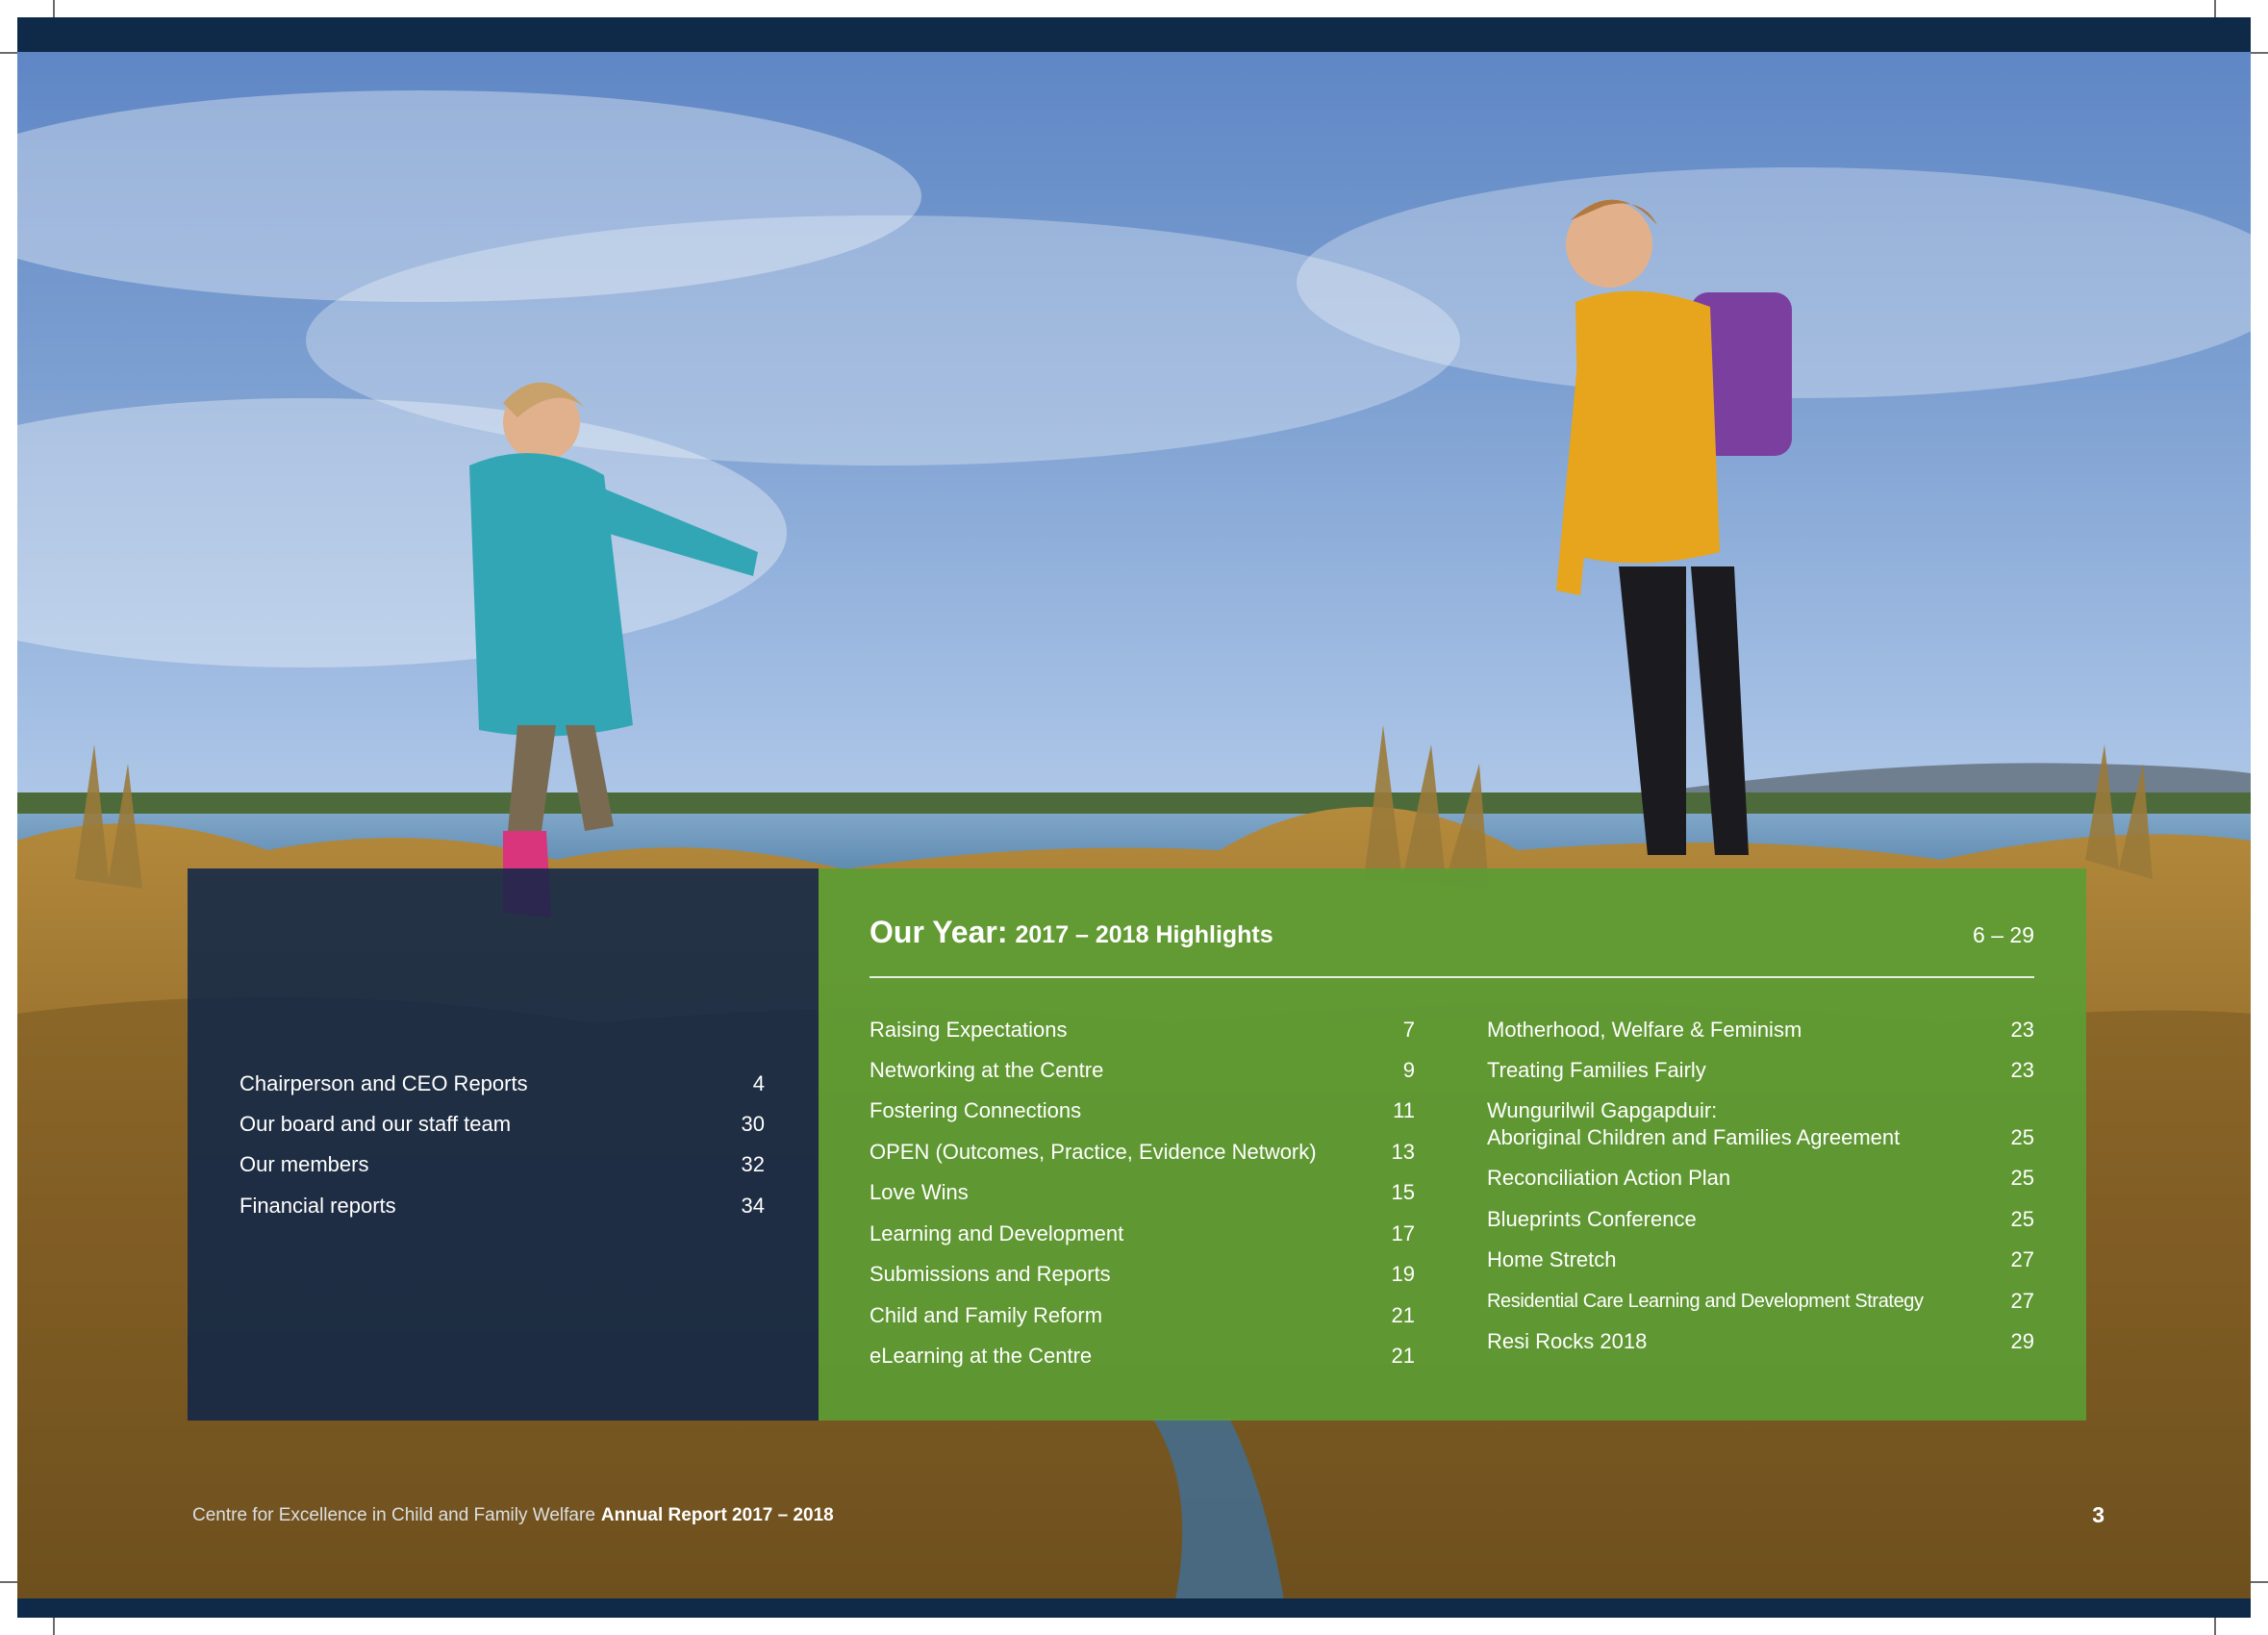  I want to click on toc-entry: Our members 32, so click(502, 1164).